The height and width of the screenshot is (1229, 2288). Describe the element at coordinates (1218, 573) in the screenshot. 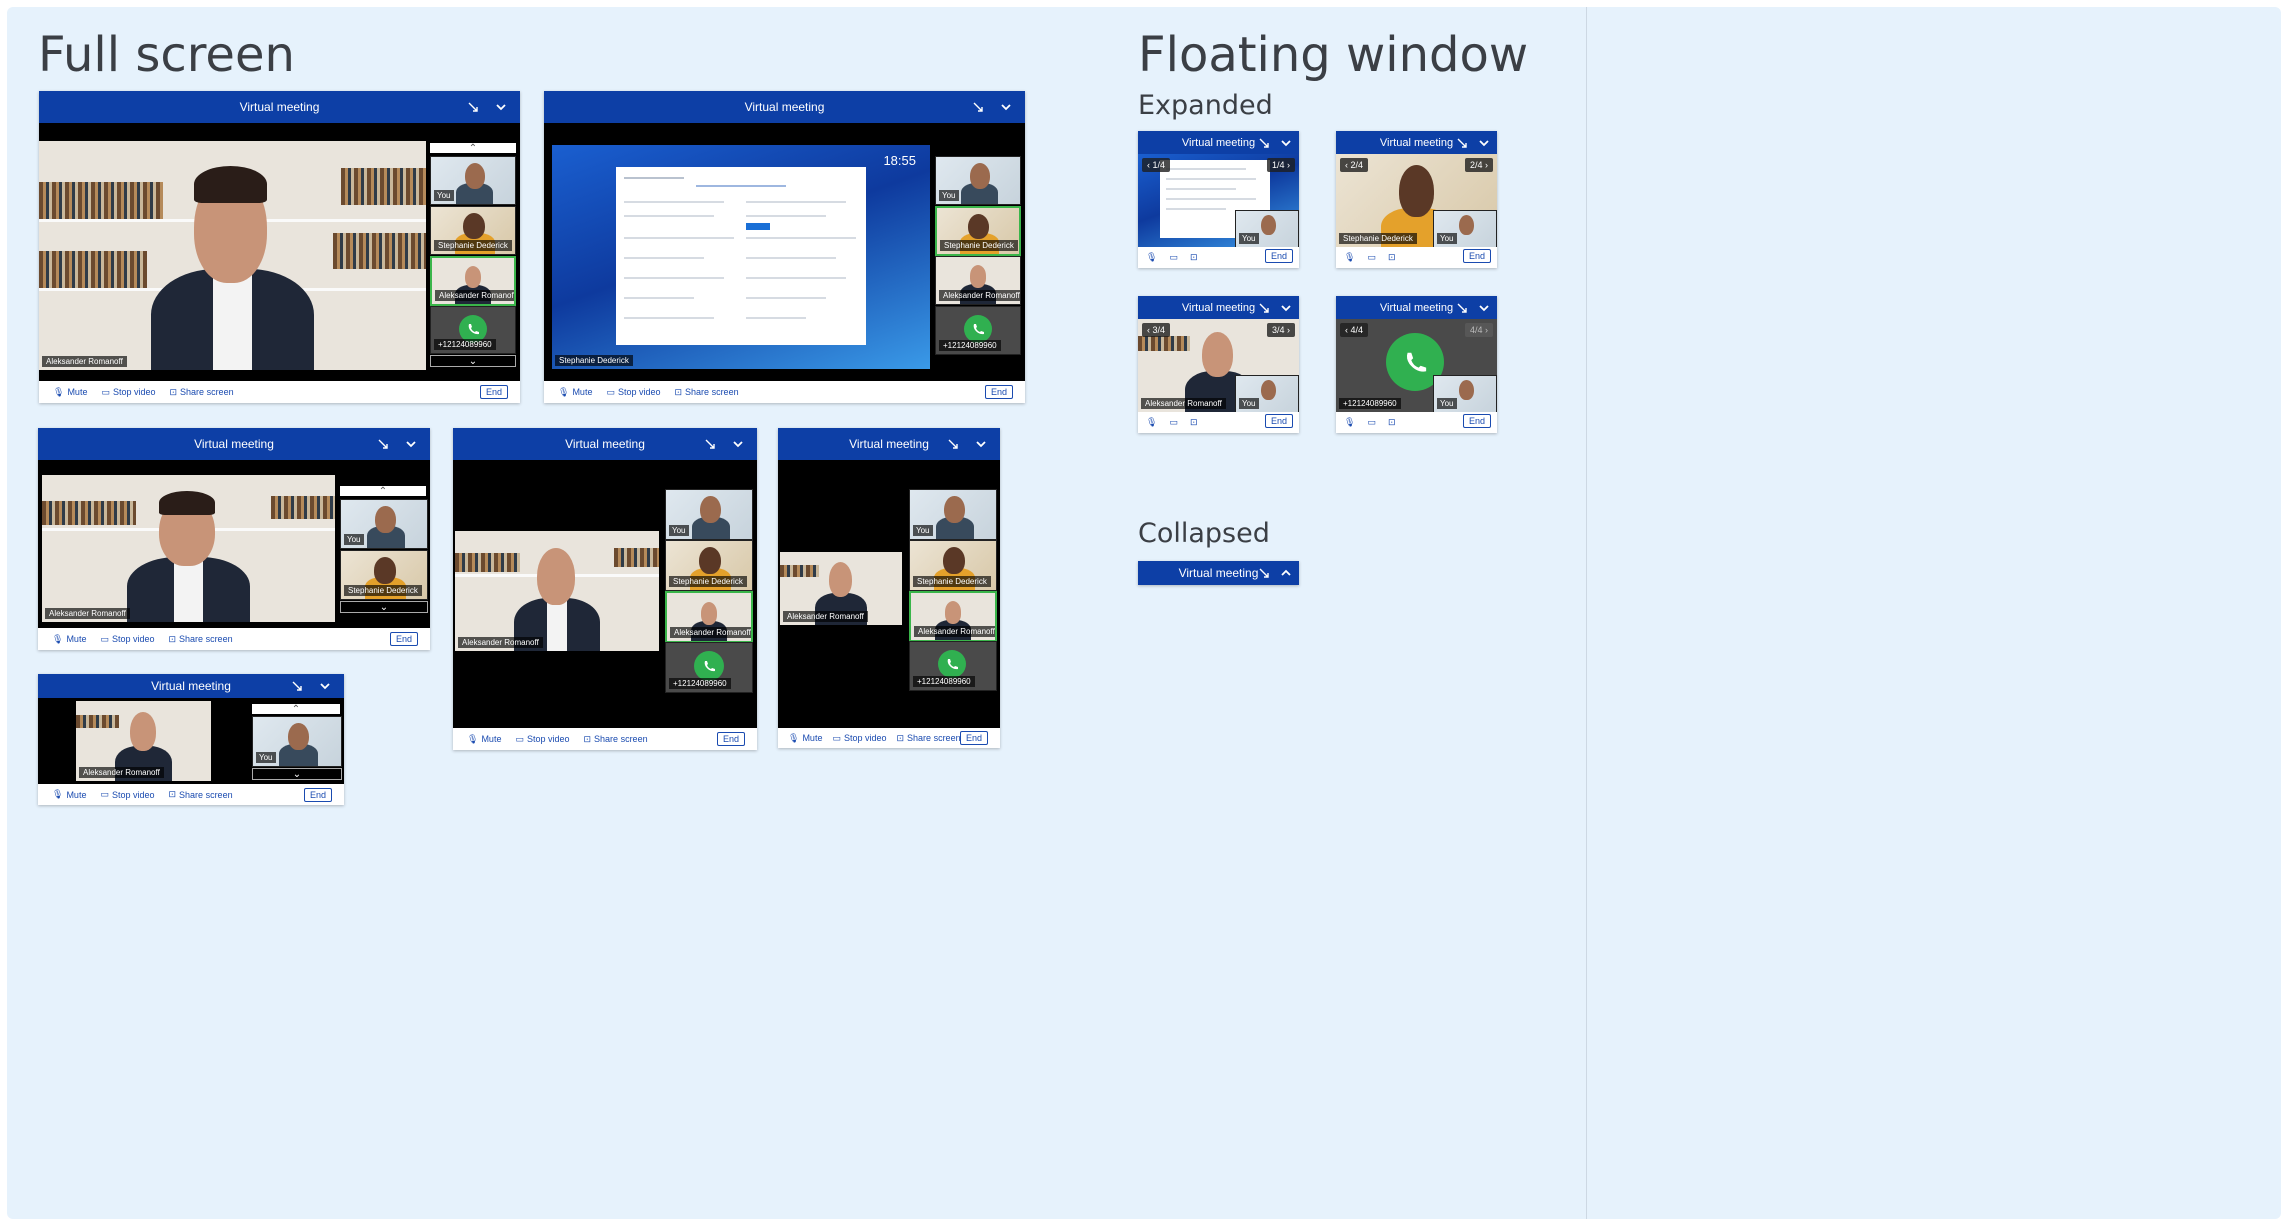

I see `collapsed-window: Virtual meeting` at that location.